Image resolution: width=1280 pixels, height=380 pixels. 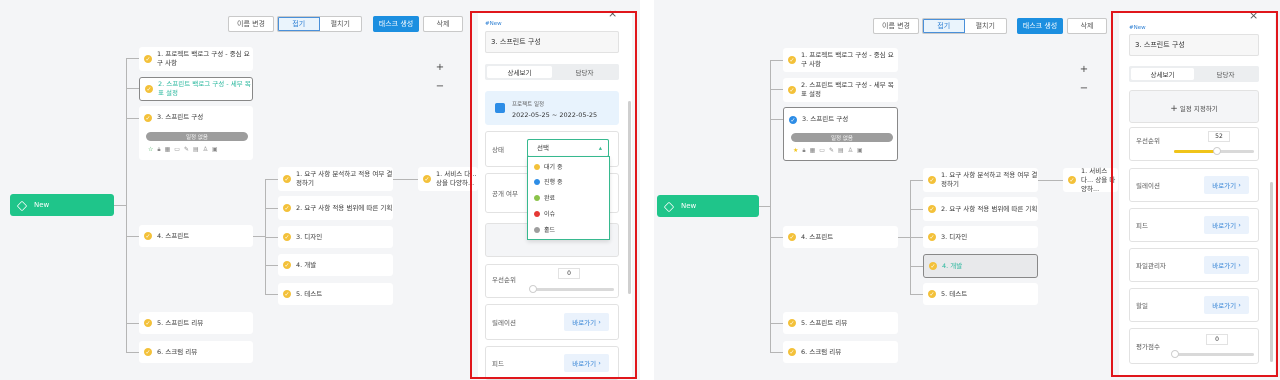 What do you see at coordinates (1226, 305) in the screenshot?
I see `todo-go-button: 바로가기 ›` at bounding box center [1226, 305].